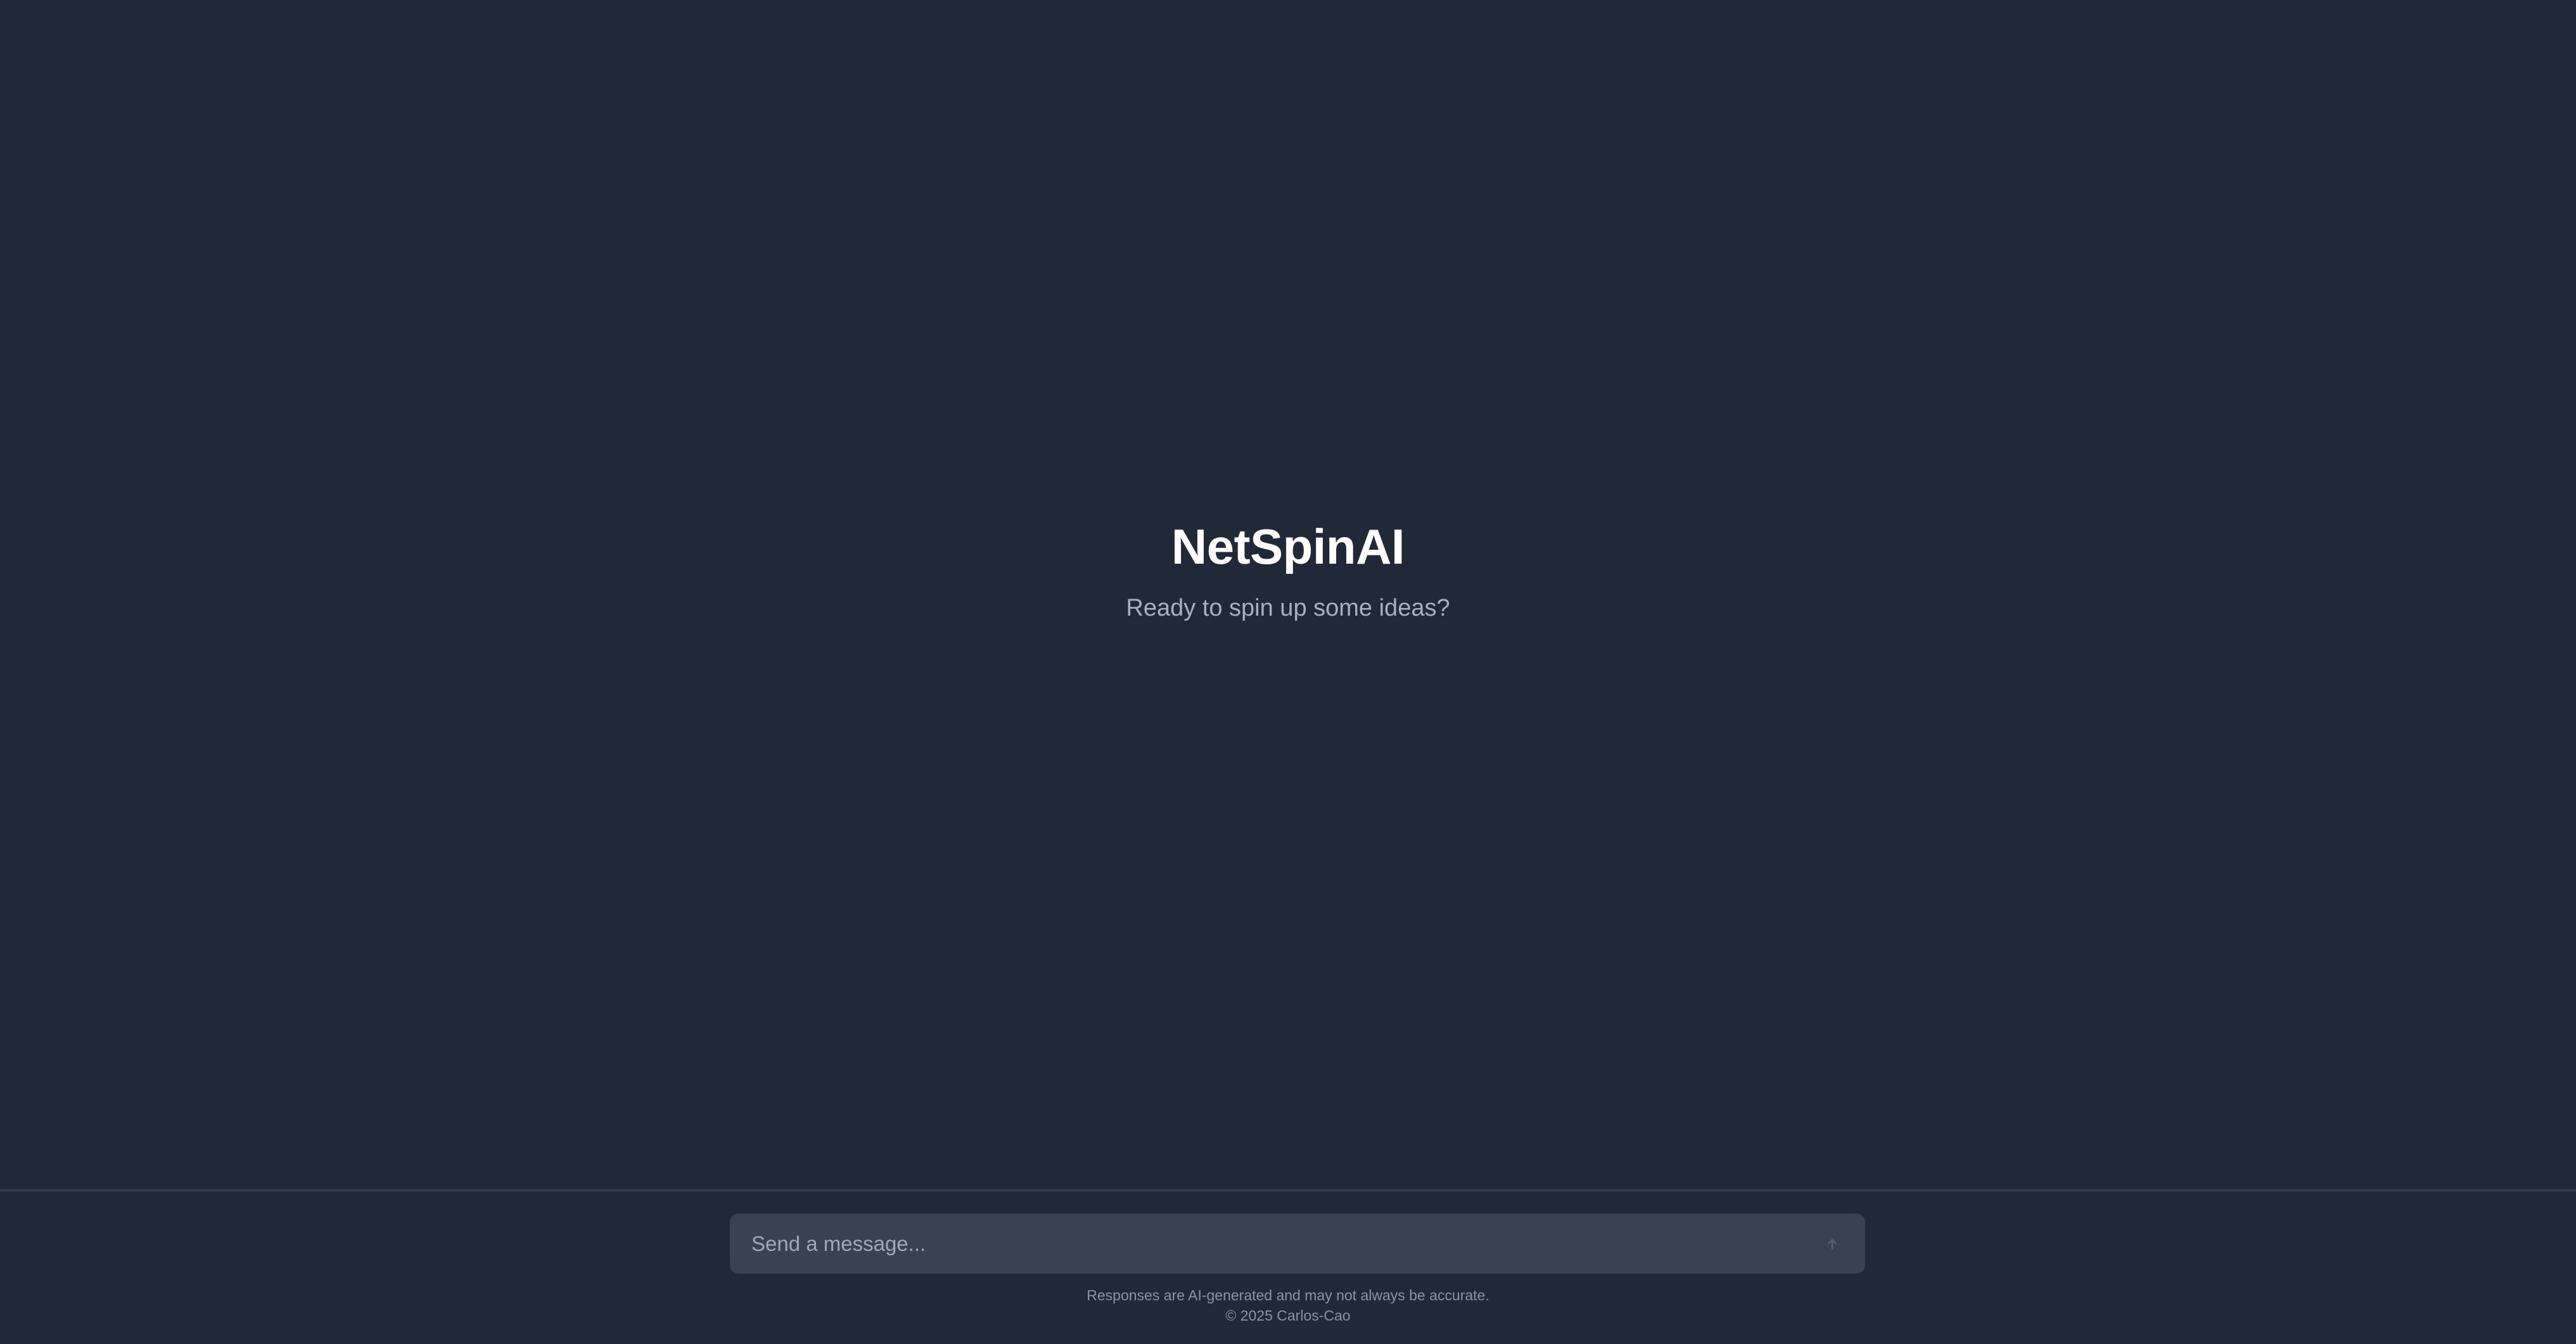  What do you see at coordinates (1288, 546) in the screenshot?
I see `app-title: NetSpinAI` at bounding box center [1288, 546].